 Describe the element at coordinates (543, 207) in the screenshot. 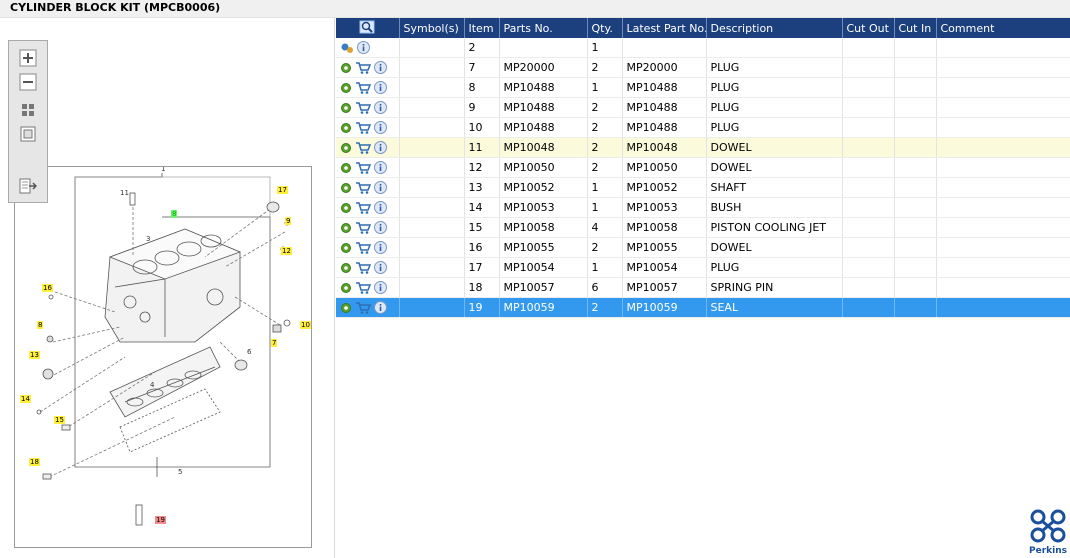

I see `cell-parts-no: MP10053` at that location.